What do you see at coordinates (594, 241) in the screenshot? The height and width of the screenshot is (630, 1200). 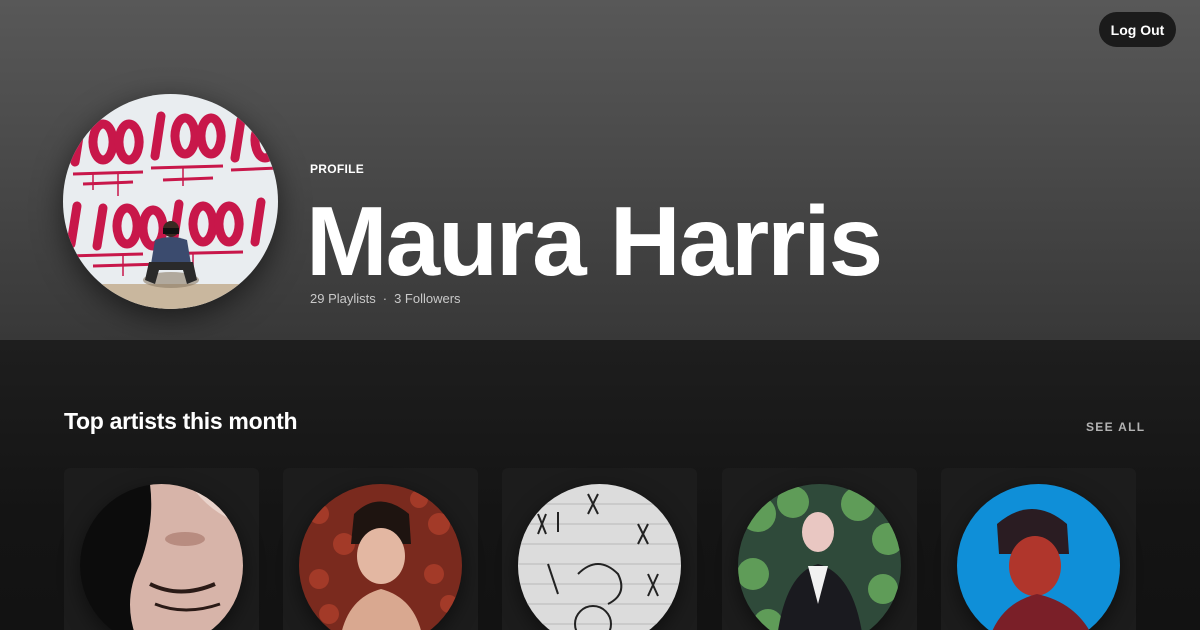 I see `profile-name: Maura Harris` at bounding box center [594, 241].